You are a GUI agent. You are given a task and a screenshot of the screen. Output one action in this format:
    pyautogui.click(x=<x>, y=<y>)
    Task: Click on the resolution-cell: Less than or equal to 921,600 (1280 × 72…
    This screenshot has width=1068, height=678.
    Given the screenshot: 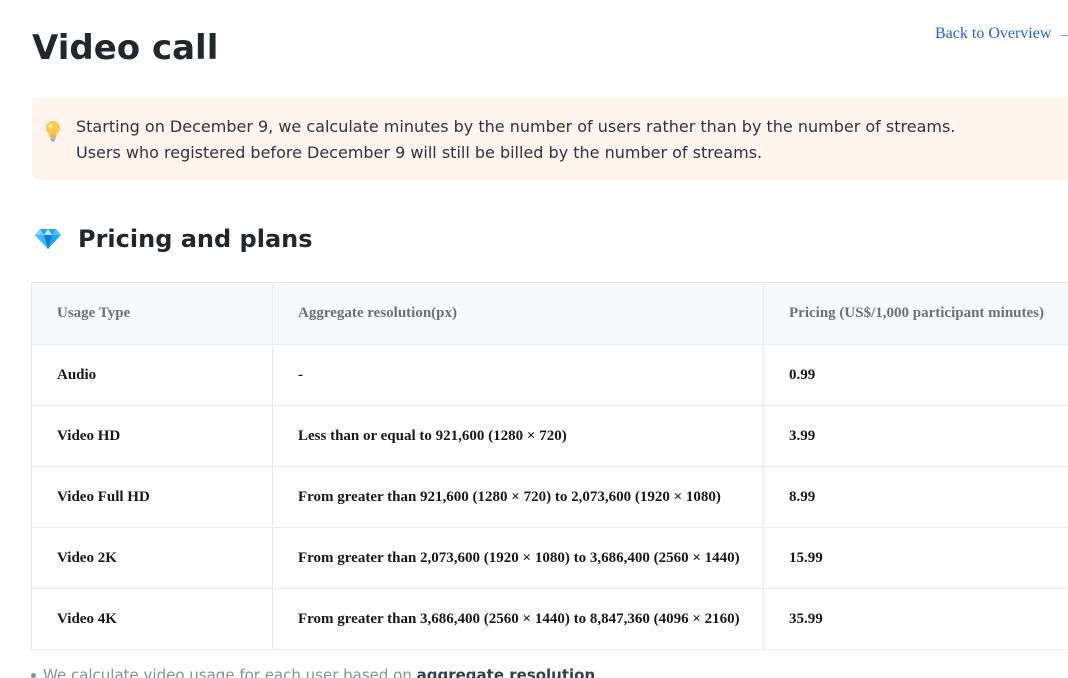 What is the action you would take?
    pyautogui.click(x=518, y=436)
    